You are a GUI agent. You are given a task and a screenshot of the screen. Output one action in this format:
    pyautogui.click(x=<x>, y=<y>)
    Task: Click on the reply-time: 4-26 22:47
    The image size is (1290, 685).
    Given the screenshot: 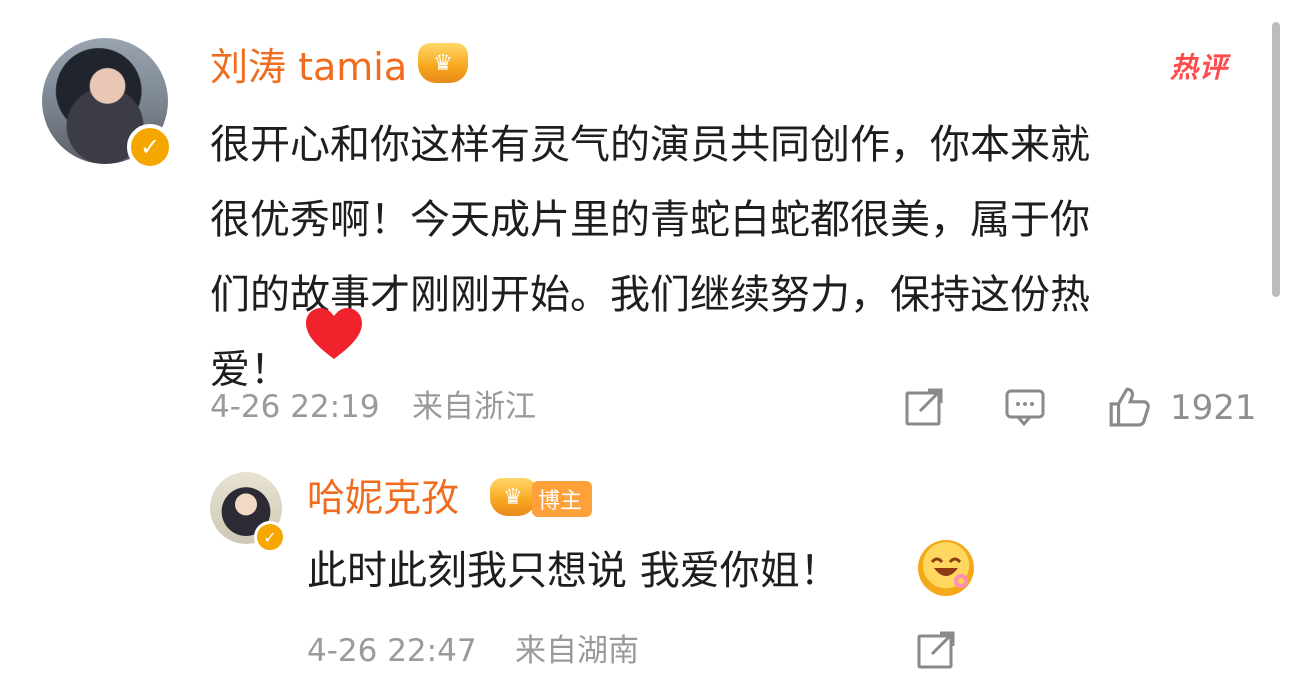 What is the action you would take?
    pyautogui.click(x=392, y=651)
    